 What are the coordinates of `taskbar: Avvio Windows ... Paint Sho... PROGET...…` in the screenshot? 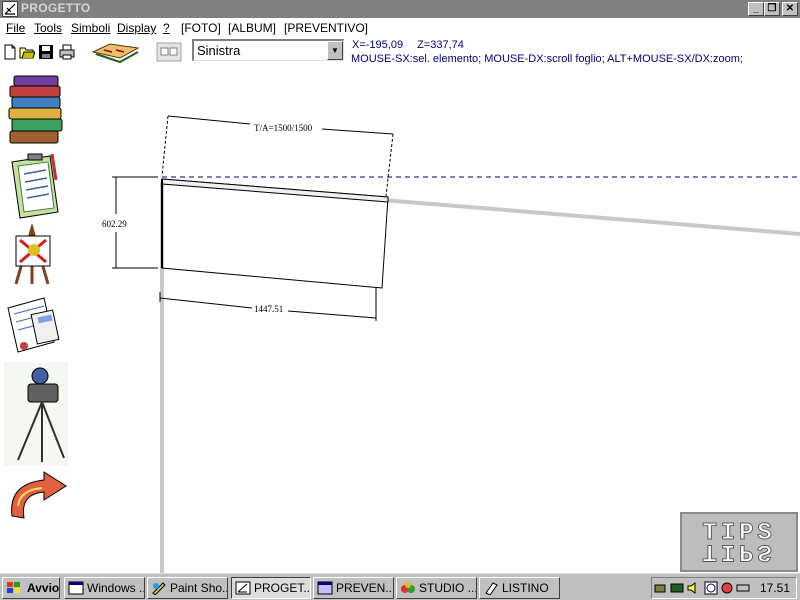 It's located at (400, 586).